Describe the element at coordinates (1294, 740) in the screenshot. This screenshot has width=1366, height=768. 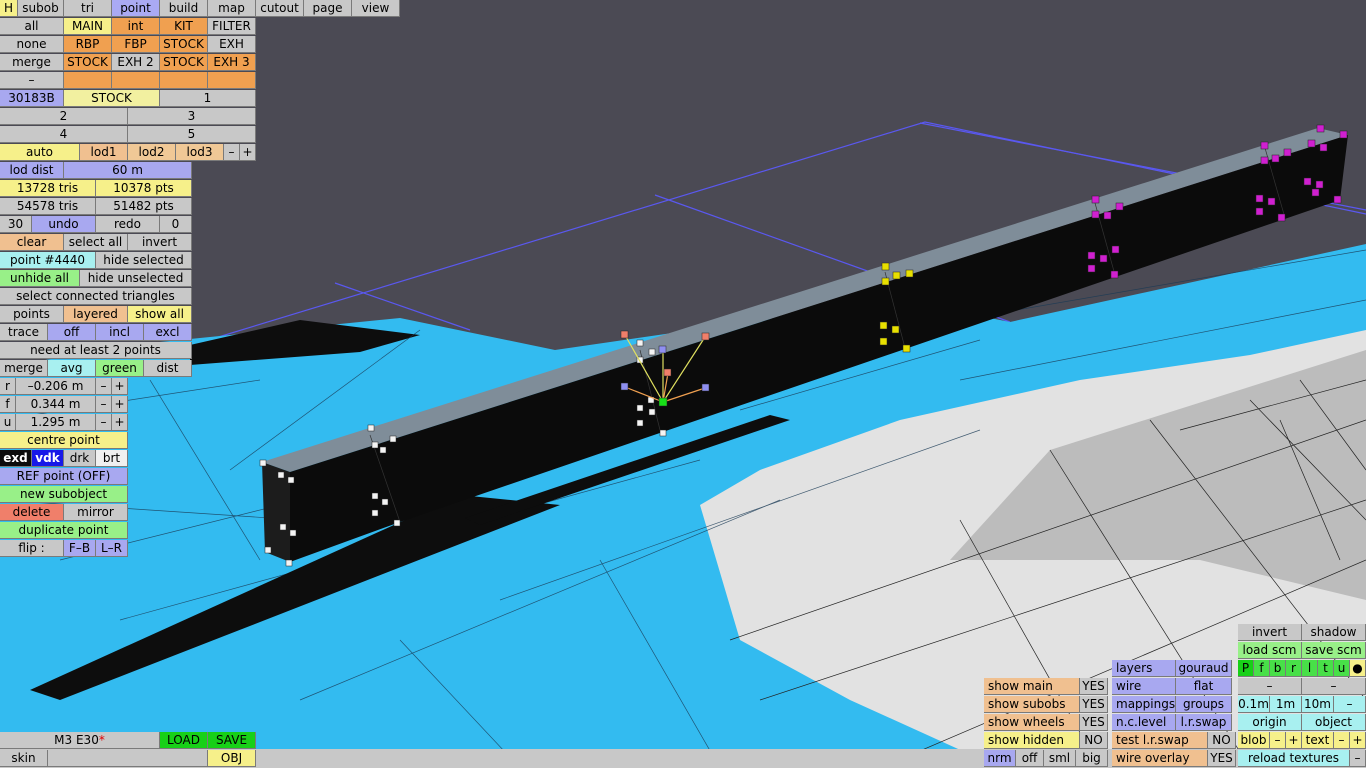
I see `blob-plus-button: +` at that location.